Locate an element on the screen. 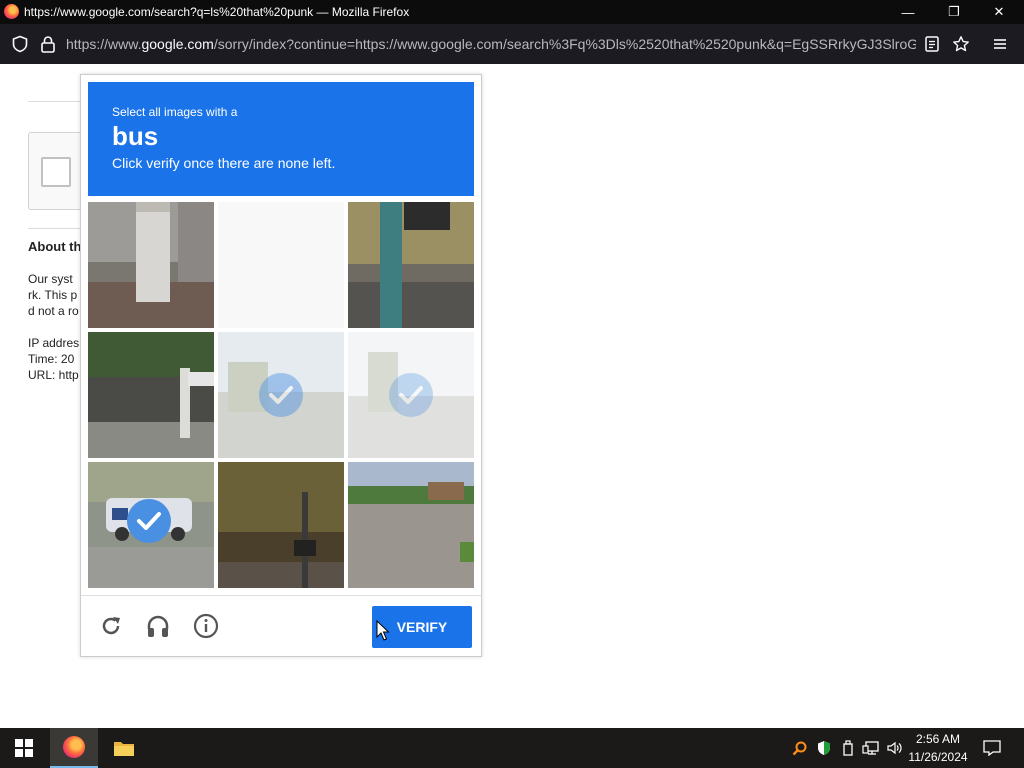 The width and height of the screenshot is (1024, 768). explanation-line: rk. This p is located at coordinates (53, 295).